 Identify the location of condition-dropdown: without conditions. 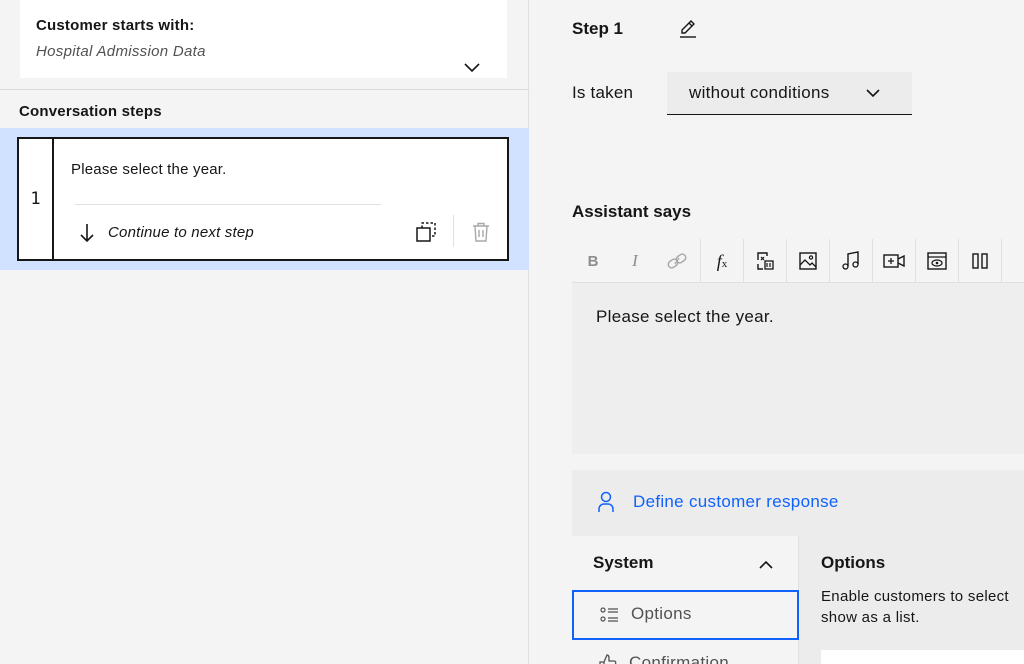
(789, 93).